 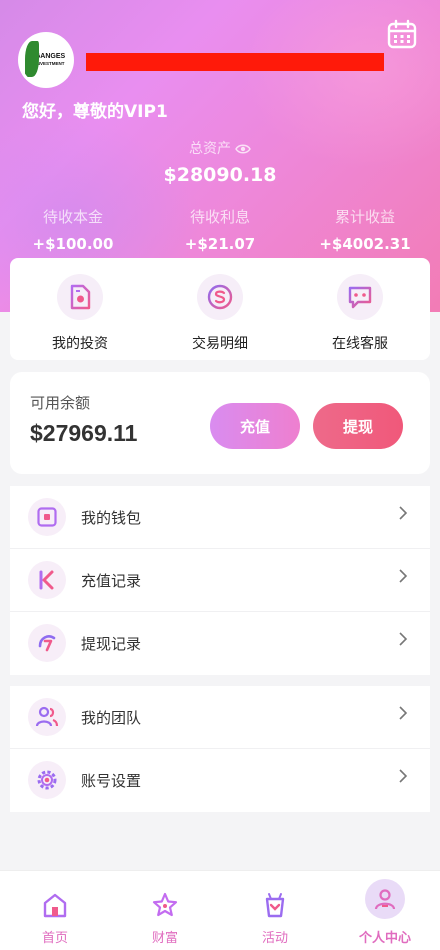 I want to click on redacted-username, so click(x=235, y=62).